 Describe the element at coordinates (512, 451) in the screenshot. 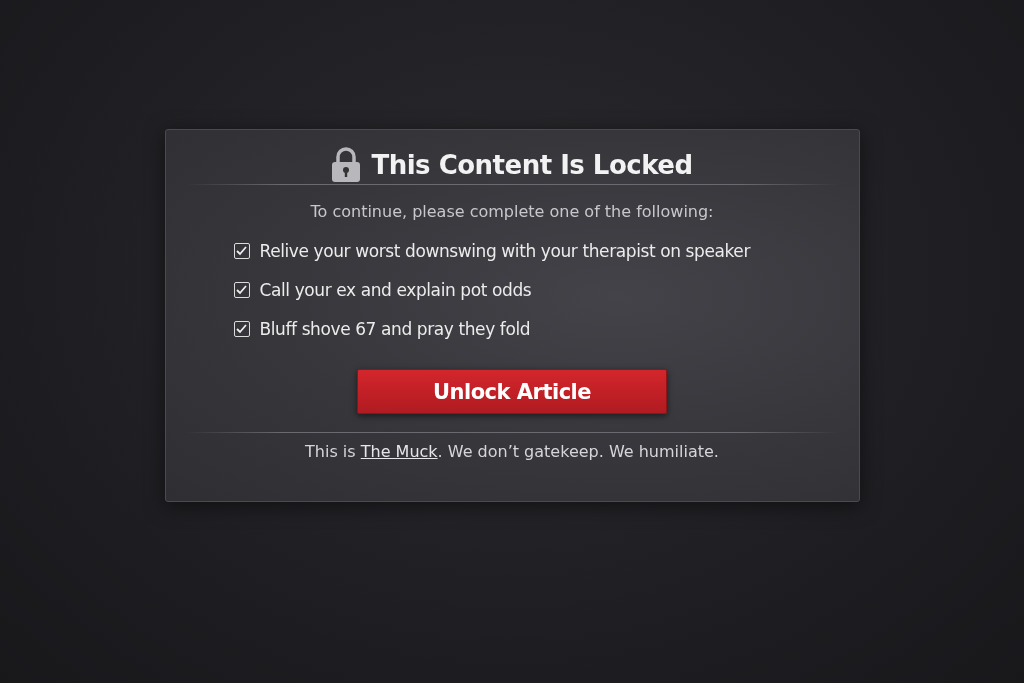

I see `footer-text: This is The Muck. We don’t gatekeep. We humiliate.` at that location.